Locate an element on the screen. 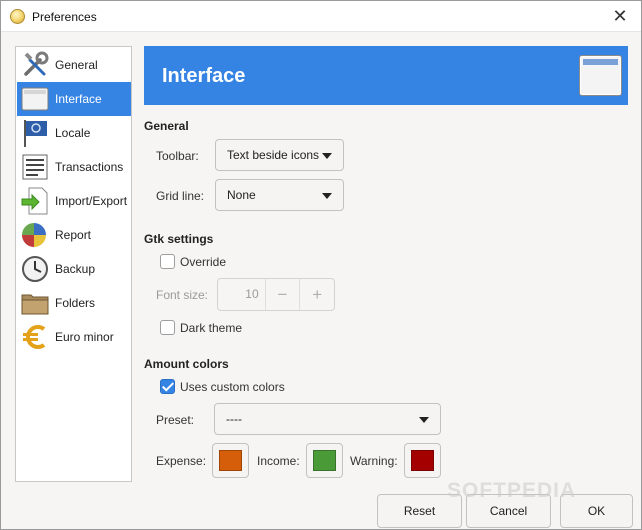 Image resolution: width=642 pixels, height=530 pixels. reset-button: Reset is located at coordinates (419, 511).